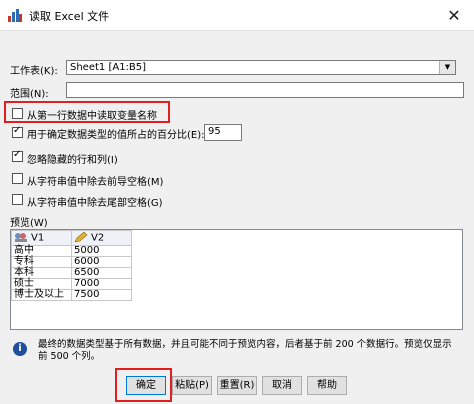  What do you see at coordinates (17, 155) in the screenshot?
I see `ignore-hidden-checkbox` at bounding box center [17, 155].